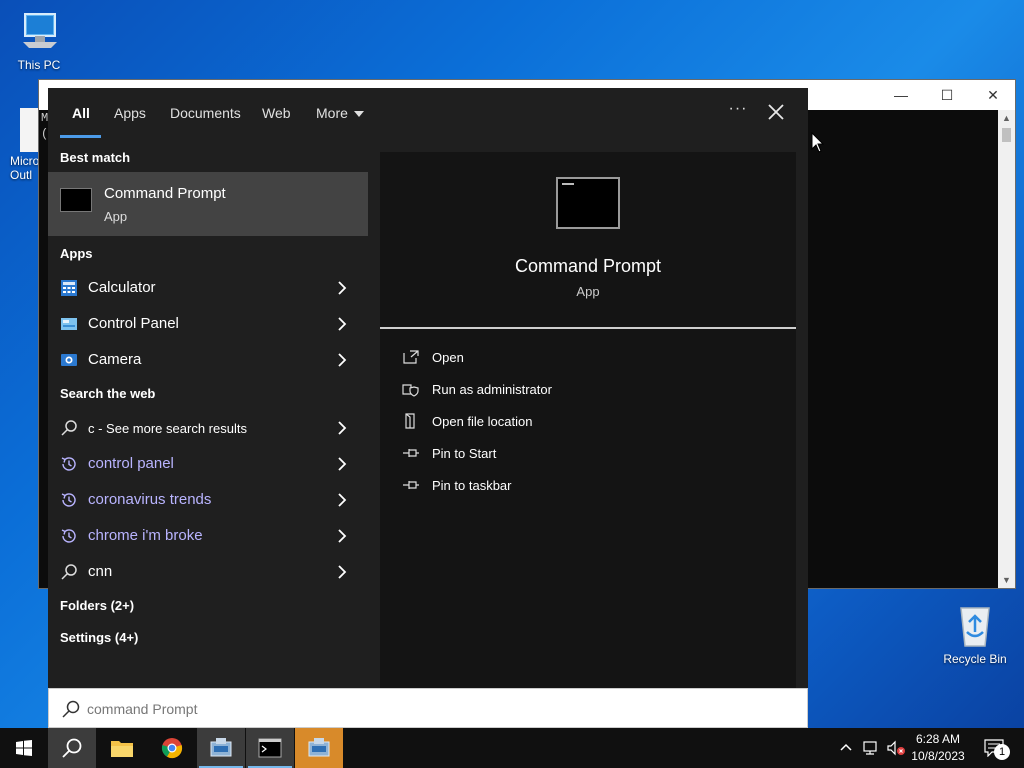 The width and height of the screenshot is (1024, 768). I want to click on search-taskbar-button, so click(72, 748).